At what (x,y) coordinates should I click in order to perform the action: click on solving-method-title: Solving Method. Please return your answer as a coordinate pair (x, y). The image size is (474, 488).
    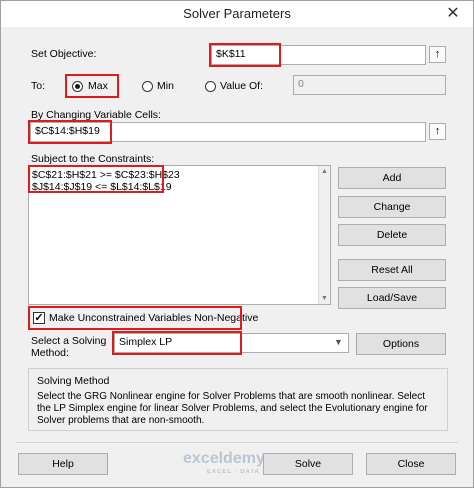
    Looking at the image, I should click on (73, 381).